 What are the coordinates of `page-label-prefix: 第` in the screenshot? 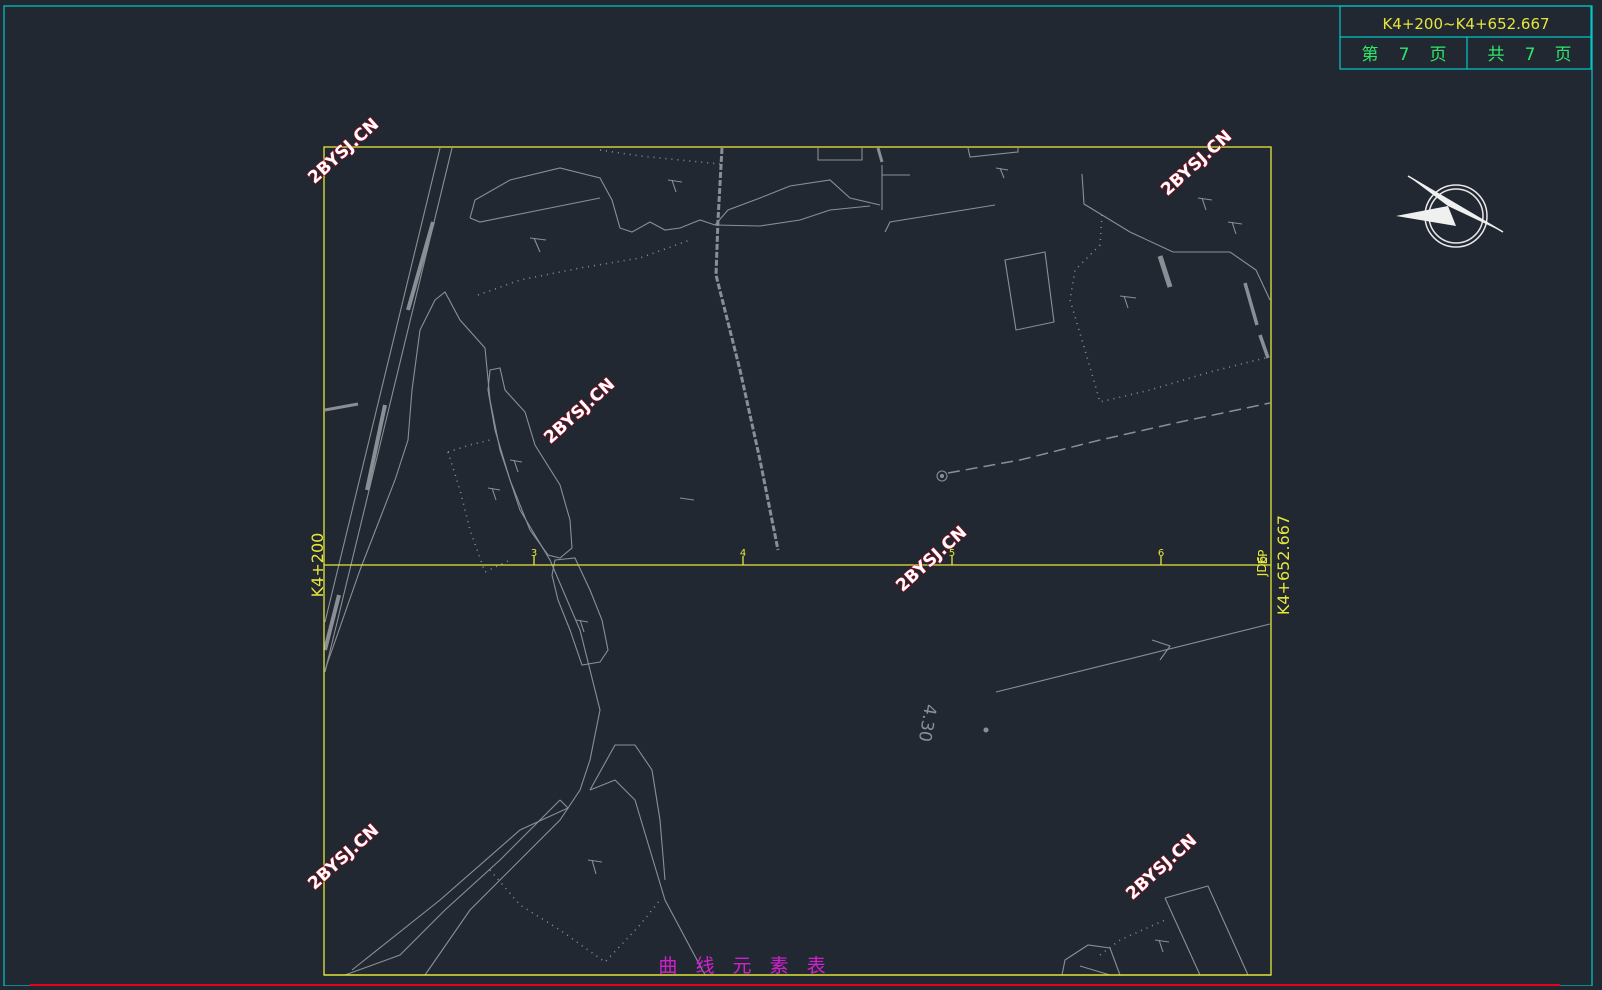 It's located at (1370, 55).